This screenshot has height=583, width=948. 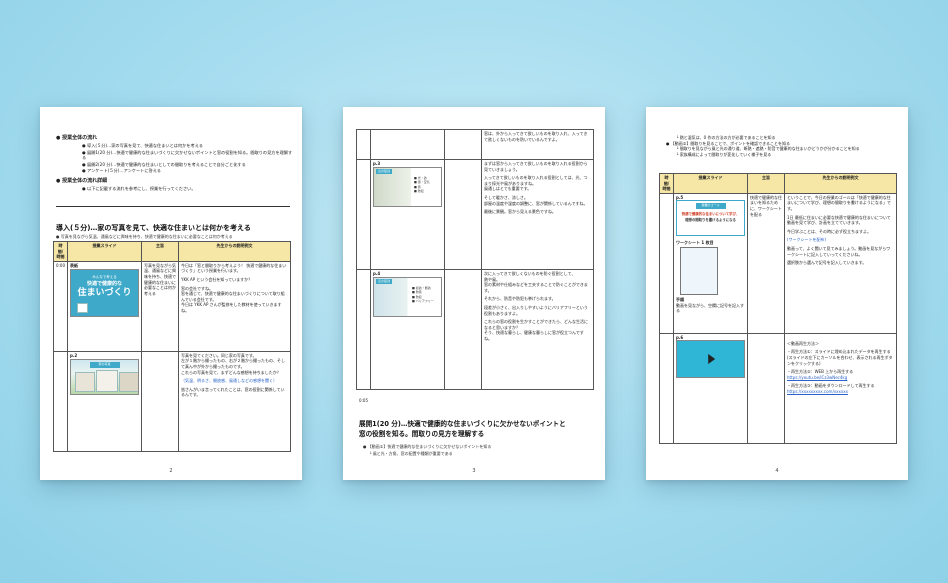 I want to click on script-line: 窓の素材や仕組みなどを工夫することで防ぐことができます。, so click(x=536, y=287).